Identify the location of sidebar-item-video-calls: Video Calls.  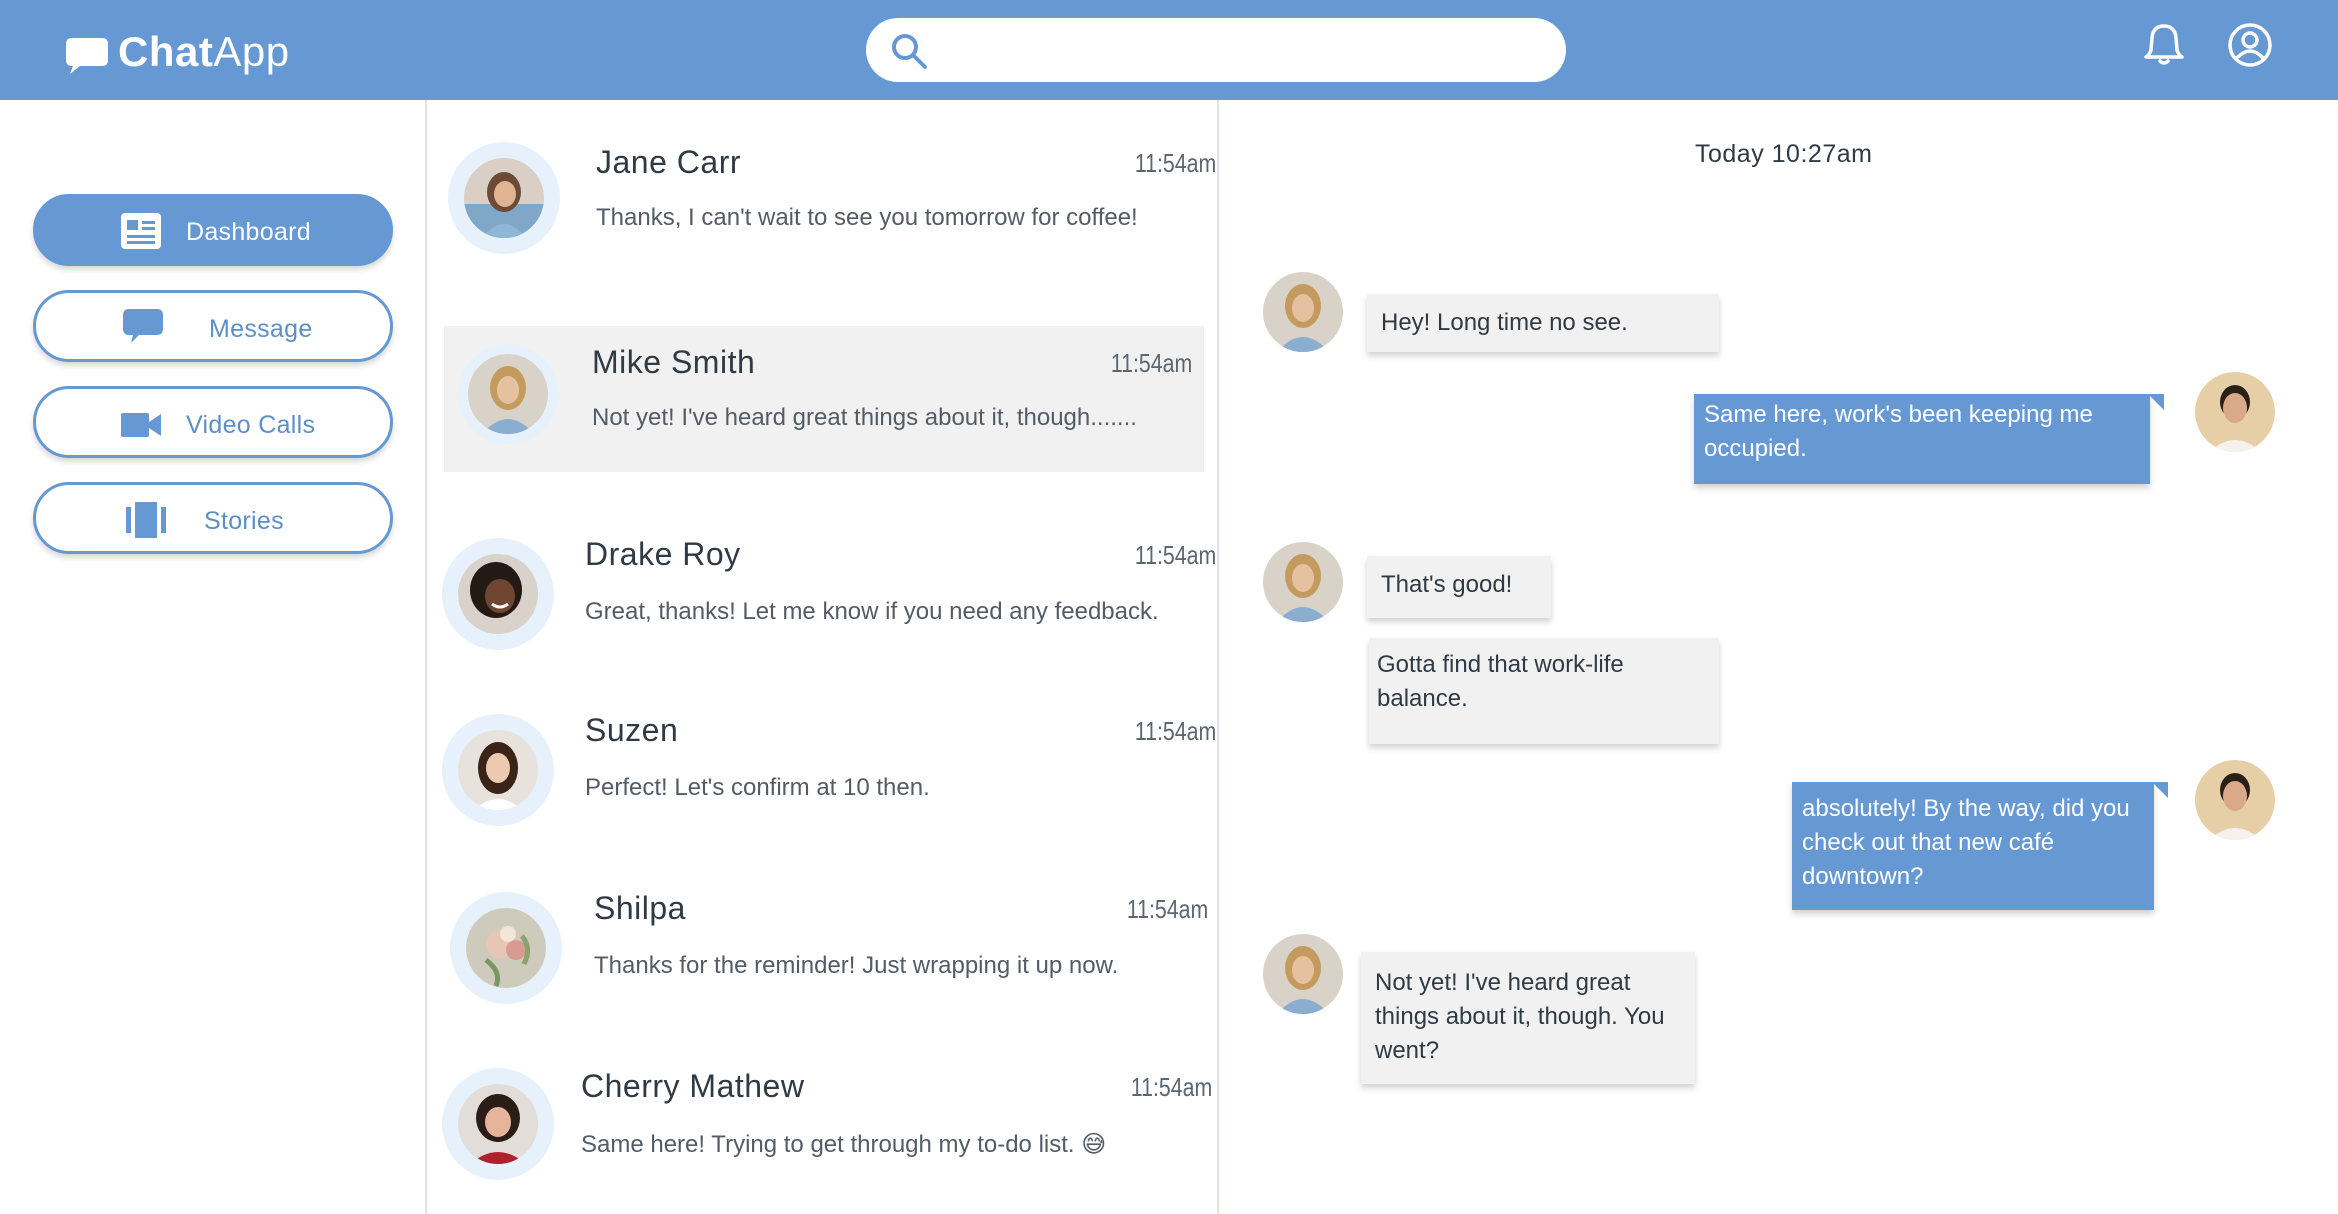
(213, 422).